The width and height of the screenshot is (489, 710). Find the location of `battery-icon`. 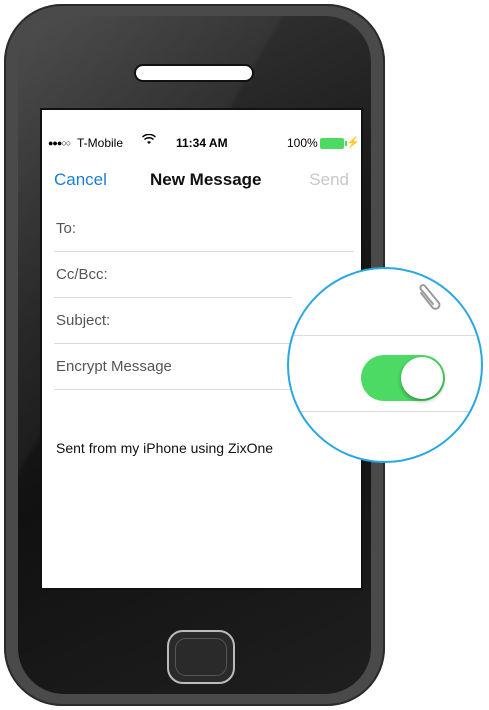

battery-icon is located at coordinates (333, 143).